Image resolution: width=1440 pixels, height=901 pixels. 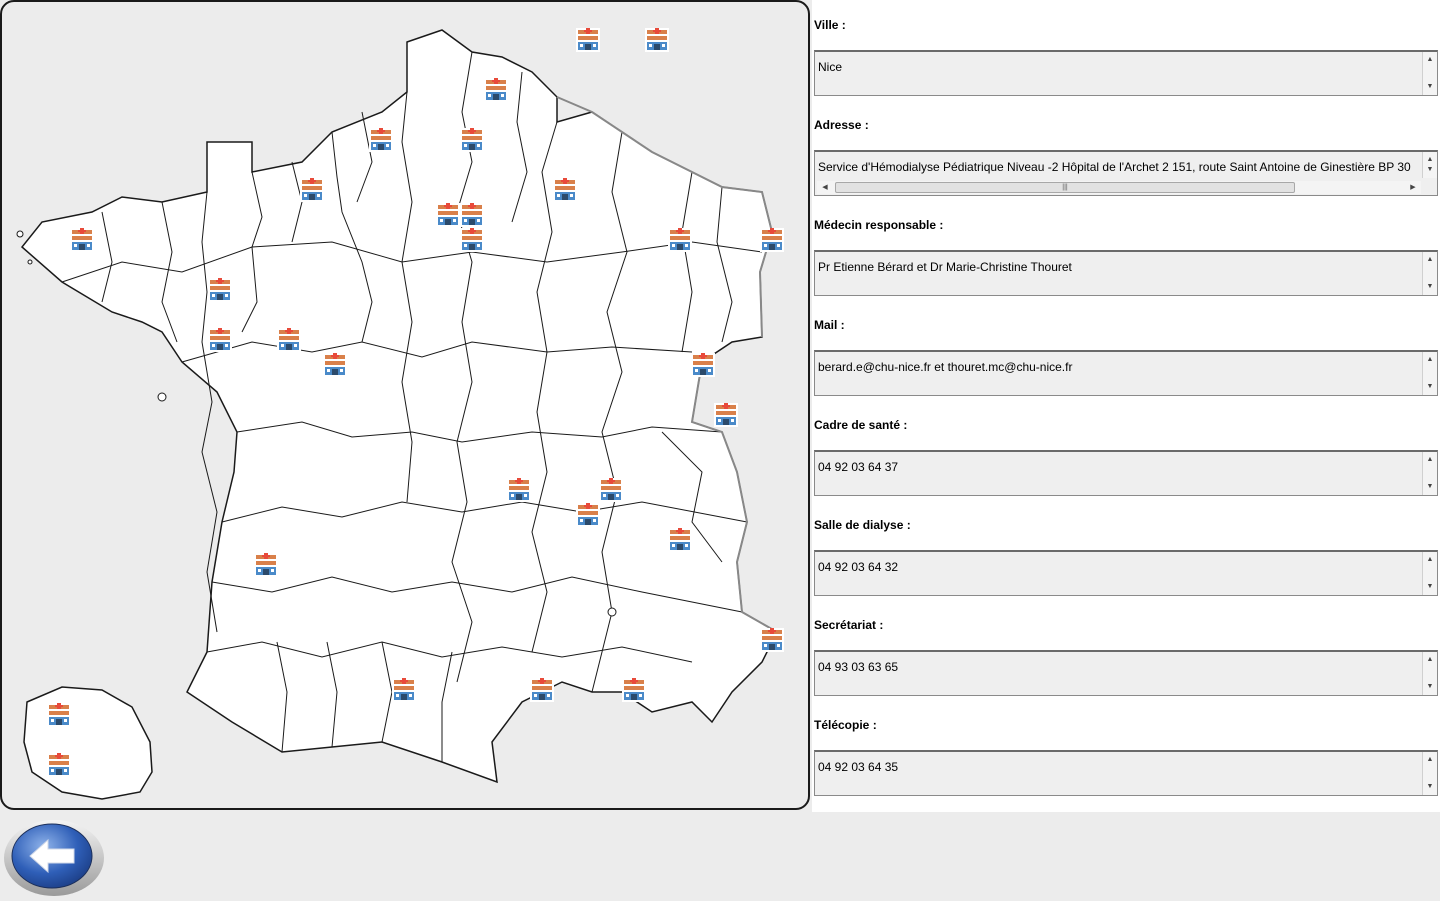 What do you see at coordinates (1126, 573) in the screenshot?
I see `salle-field: 04 92 03 64 32 ▲ ▼` at bounding box center [1126, 573].